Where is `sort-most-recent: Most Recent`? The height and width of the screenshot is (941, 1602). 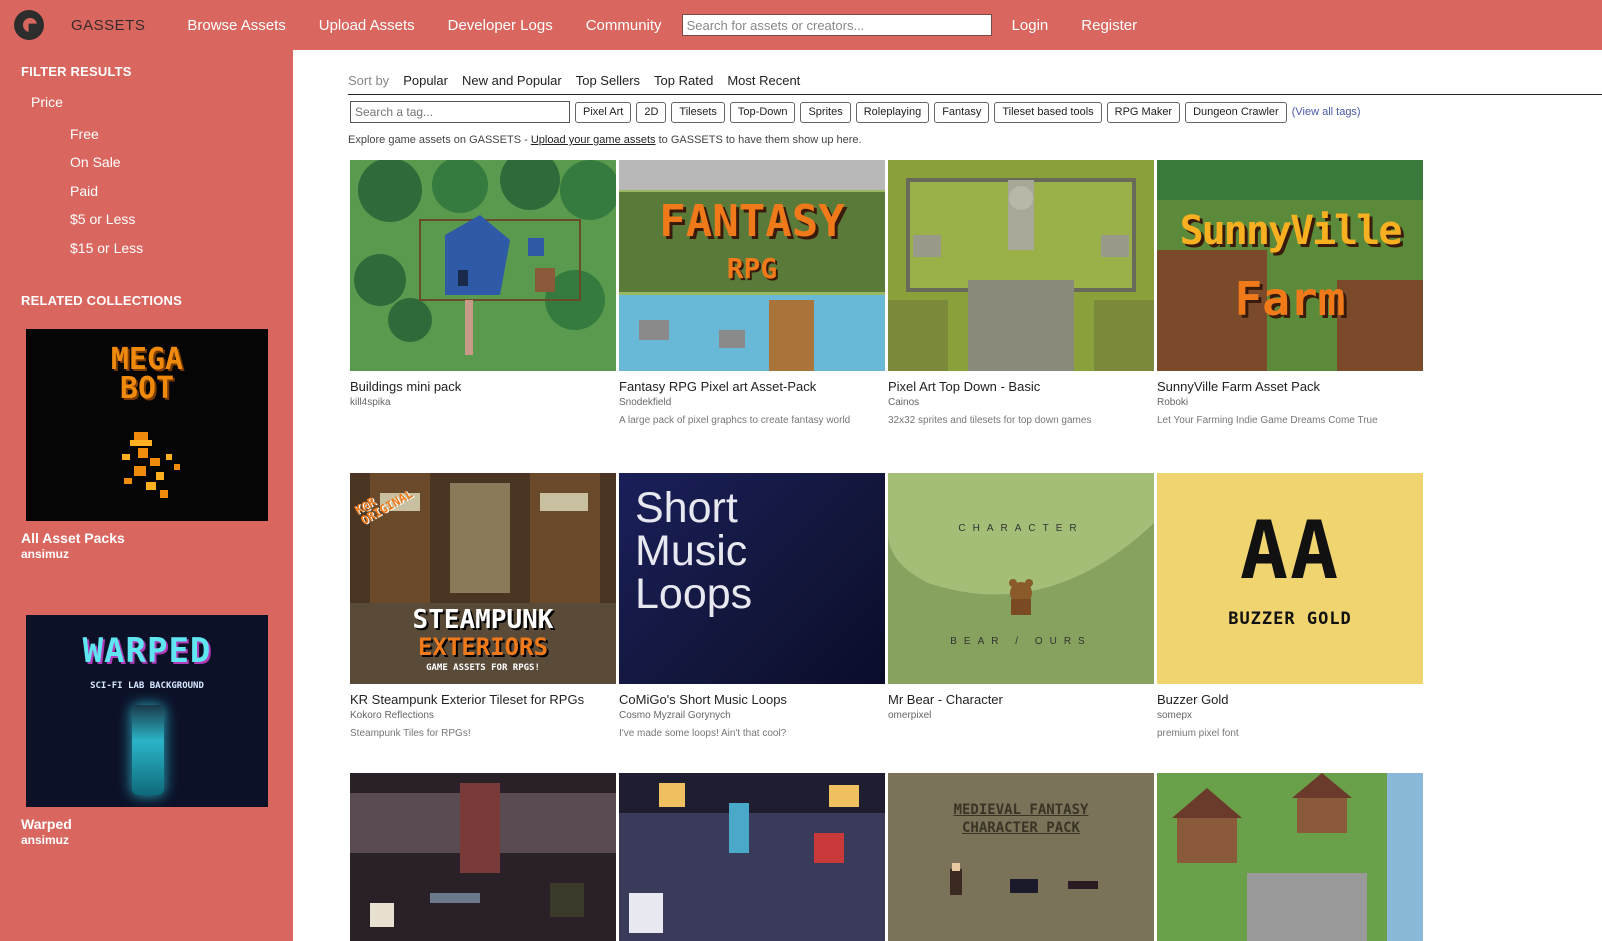
sort-most-recent: Most Recent is located at coordinates (763, 80).